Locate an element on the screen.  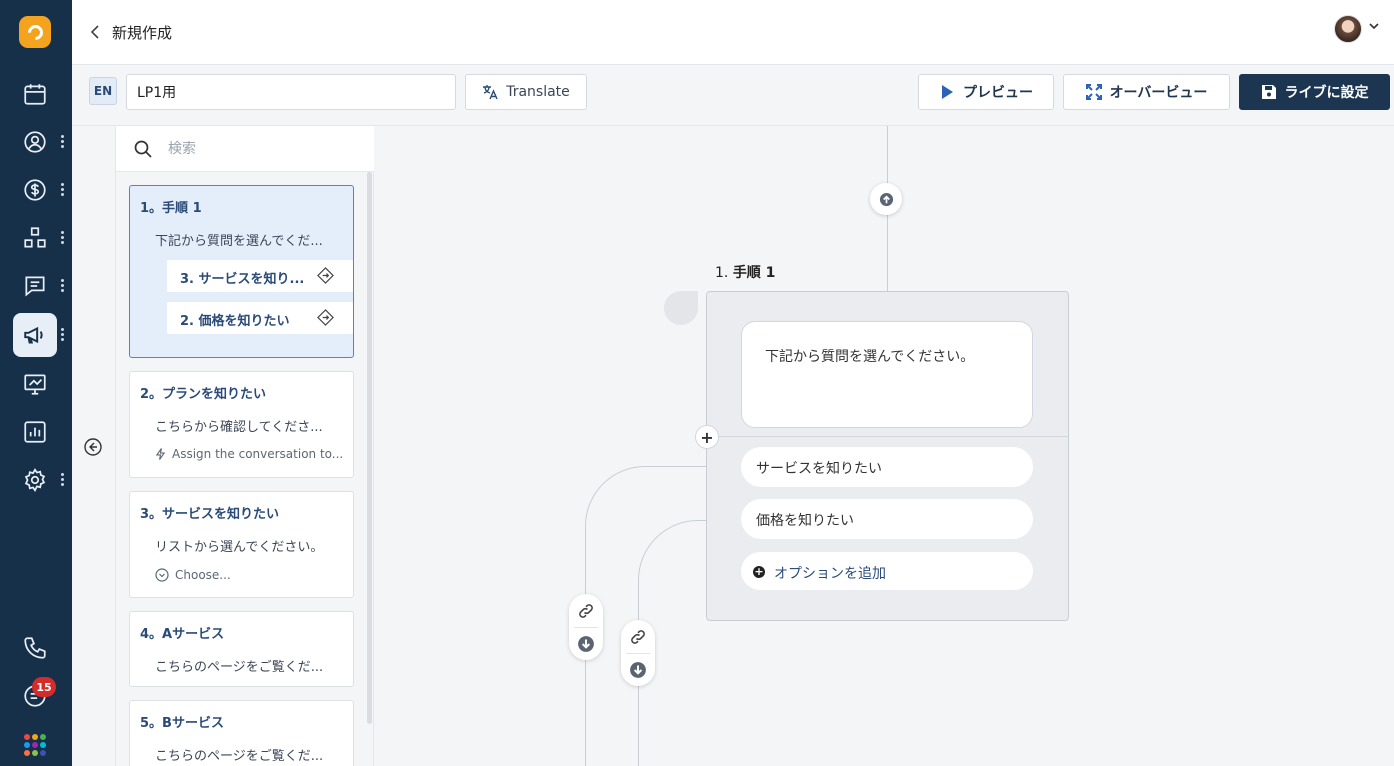
choice-option: 価格を知りたい is located at coordinates (887, 519).